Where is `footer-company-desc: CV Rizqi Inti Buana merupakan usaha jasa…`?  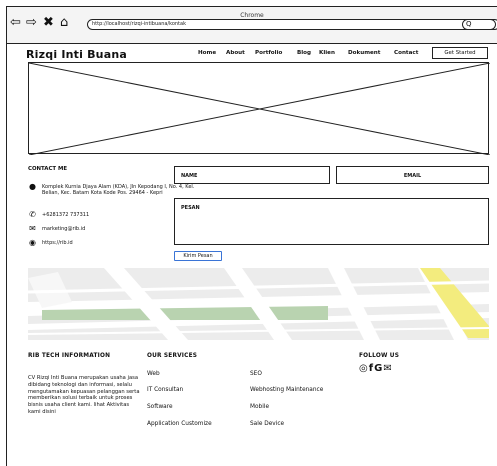
footer-company-desc: CV Rizqi Inti Buana merupakan usaha jasa… is located at coordinates (84, 395).